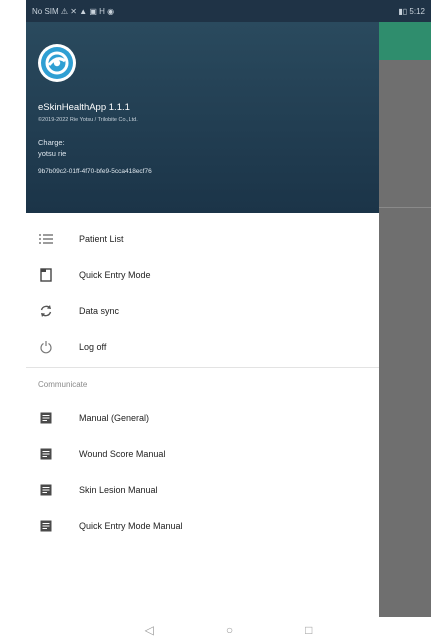 This screenshot has width=436, height=642. What do you see at coordinates (202, 454) in the screenshot?
I see `menu-item-wound-score-manual: Wound Score Manual` at bounding box center [202, 454].